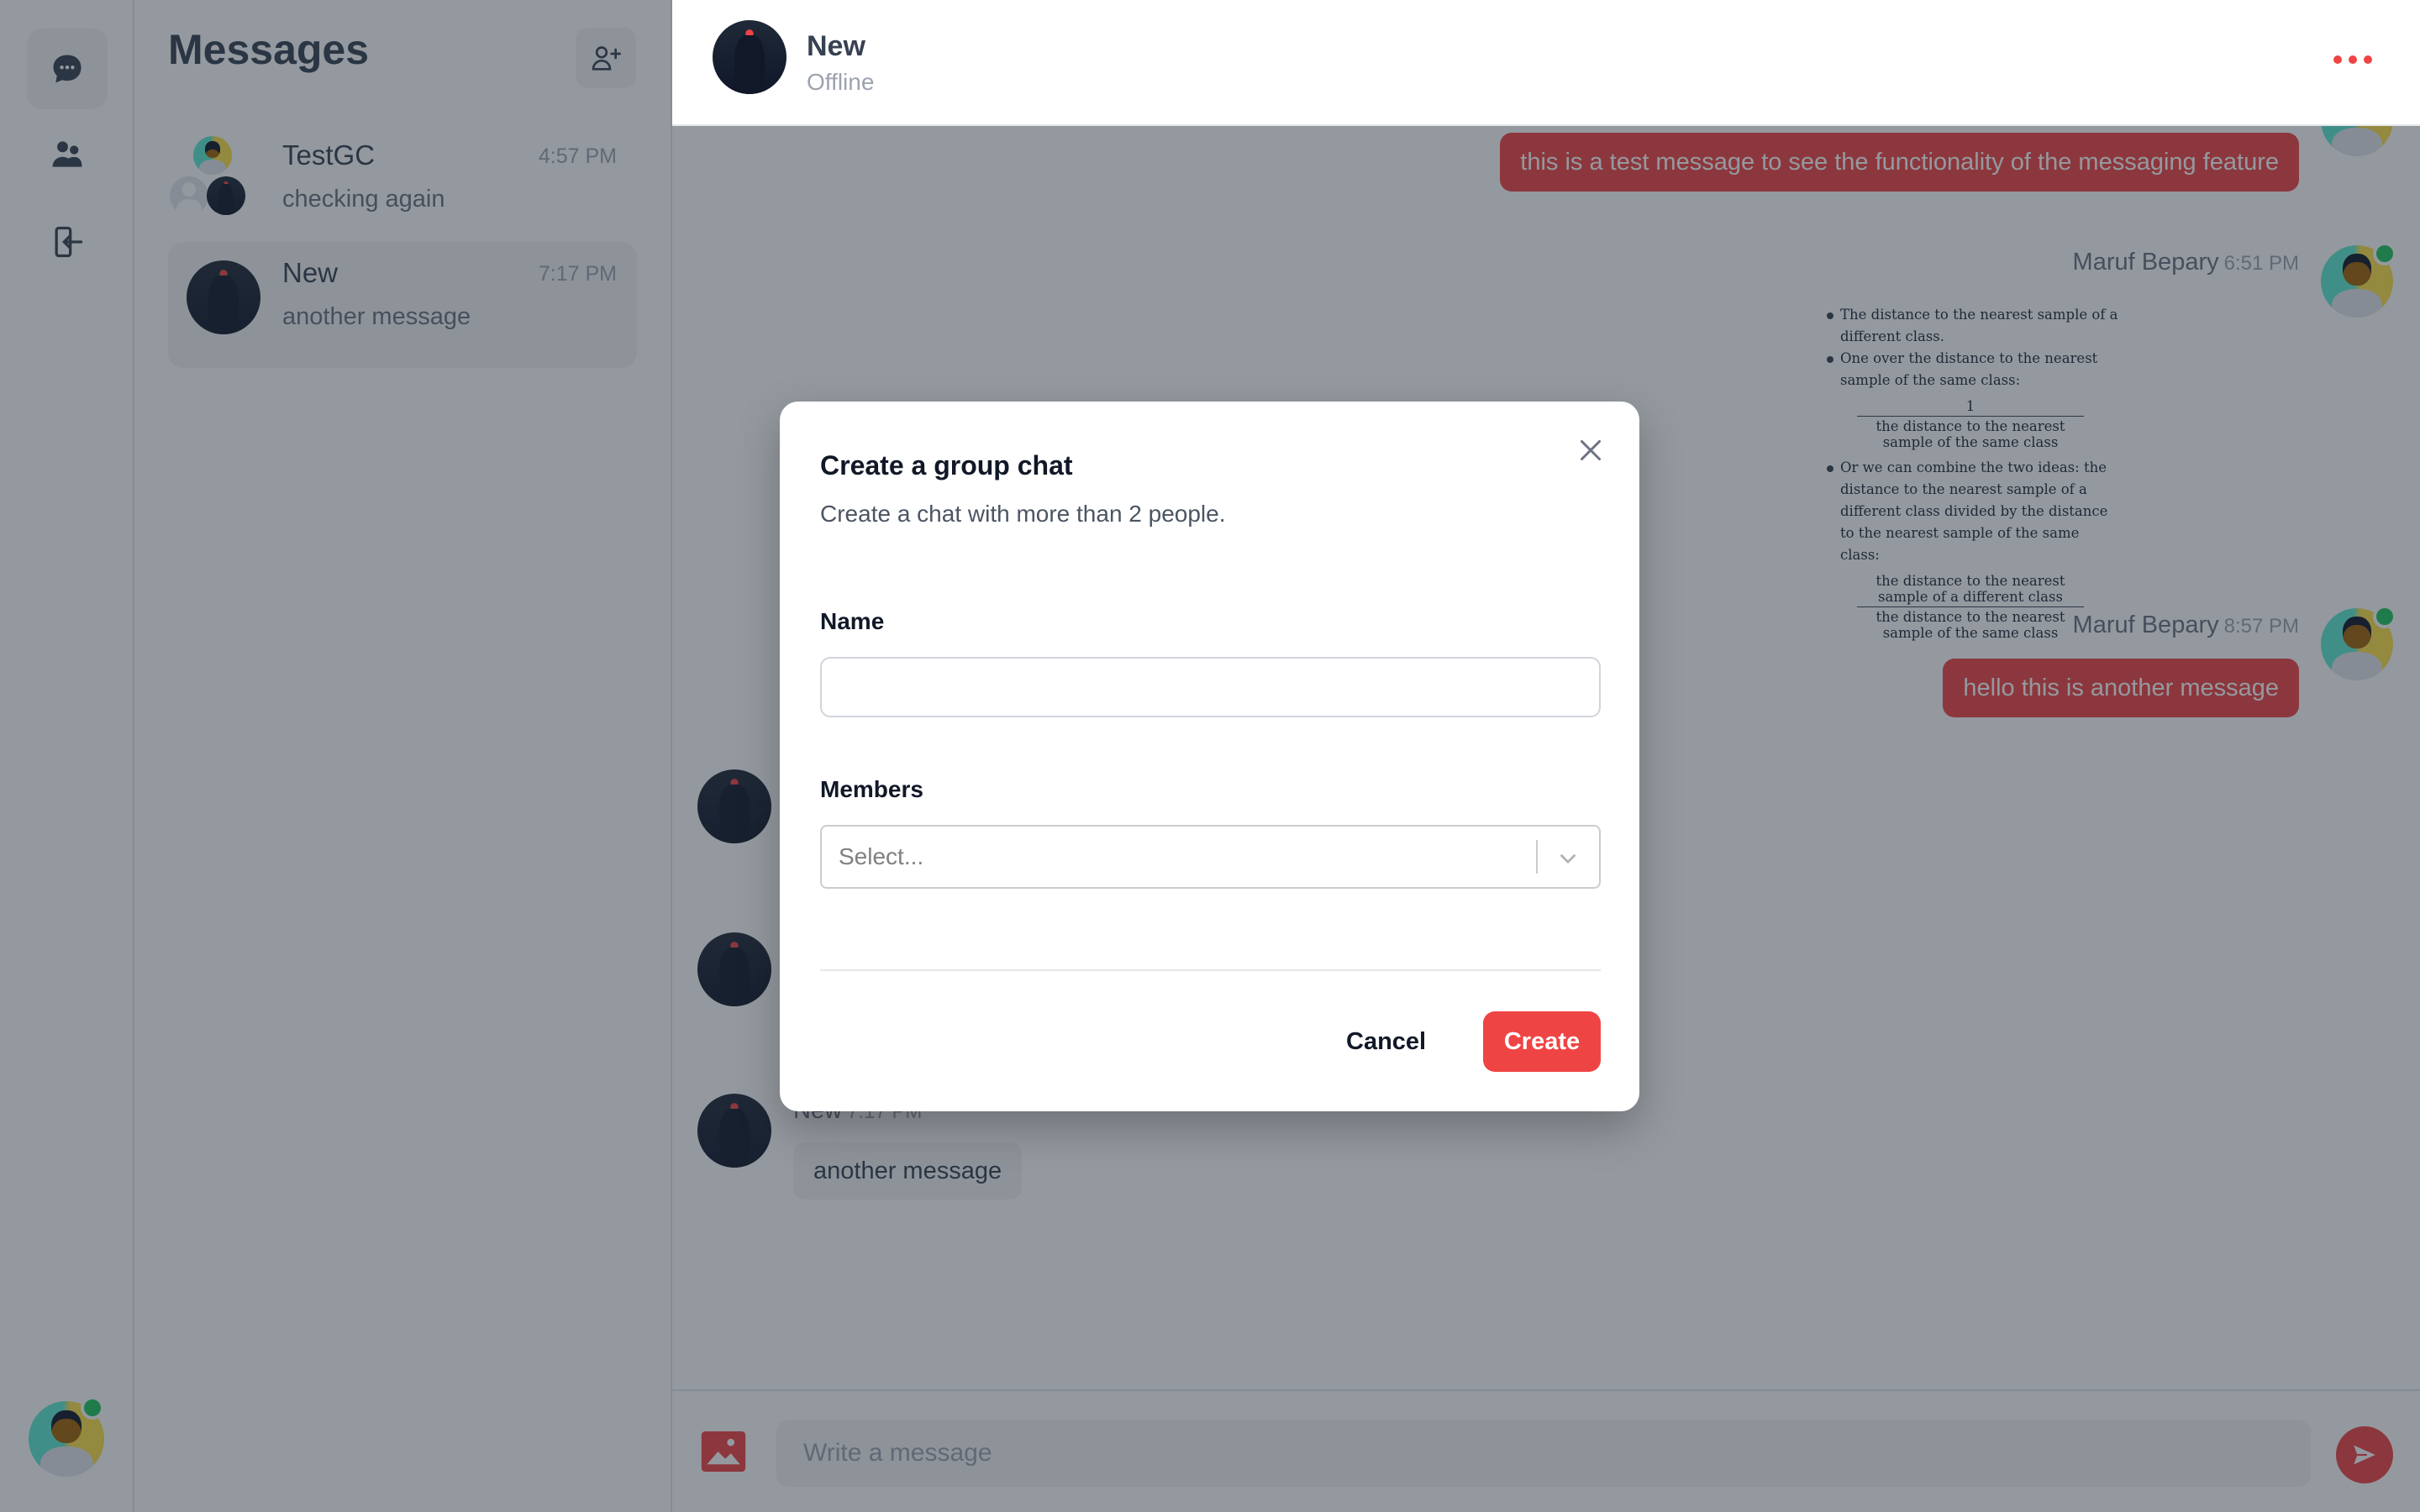 This screenshot has height=1512, width=2420. Describe the element at coordinates (1210, 970) in the screenshot. I see `modal-divider` at that location.